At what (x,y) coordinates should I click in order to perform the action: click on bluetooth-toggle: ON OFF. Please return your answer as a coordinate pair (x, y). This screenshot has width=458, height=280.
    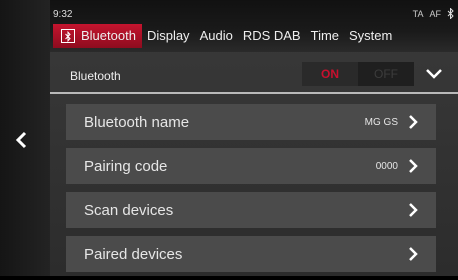
    Looking at the image, I should click on (358, 74).